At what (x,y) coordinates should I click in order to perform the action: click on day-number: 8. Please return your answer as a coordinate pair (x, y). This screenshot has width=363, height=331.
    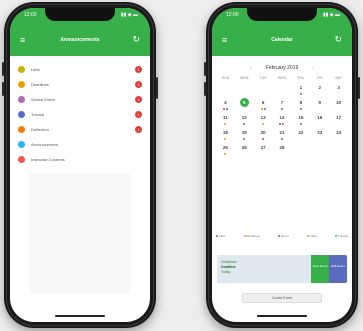
    Looking at the image, I should click on (301, 102).